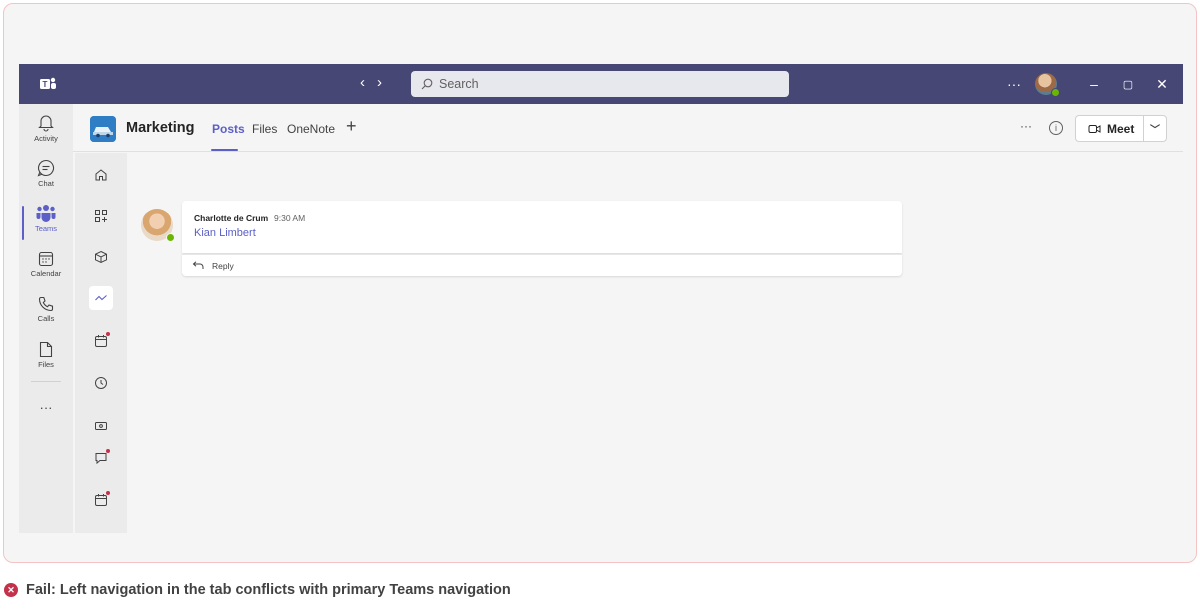  I want to click on team-name: Marketing, so click(160, 128).